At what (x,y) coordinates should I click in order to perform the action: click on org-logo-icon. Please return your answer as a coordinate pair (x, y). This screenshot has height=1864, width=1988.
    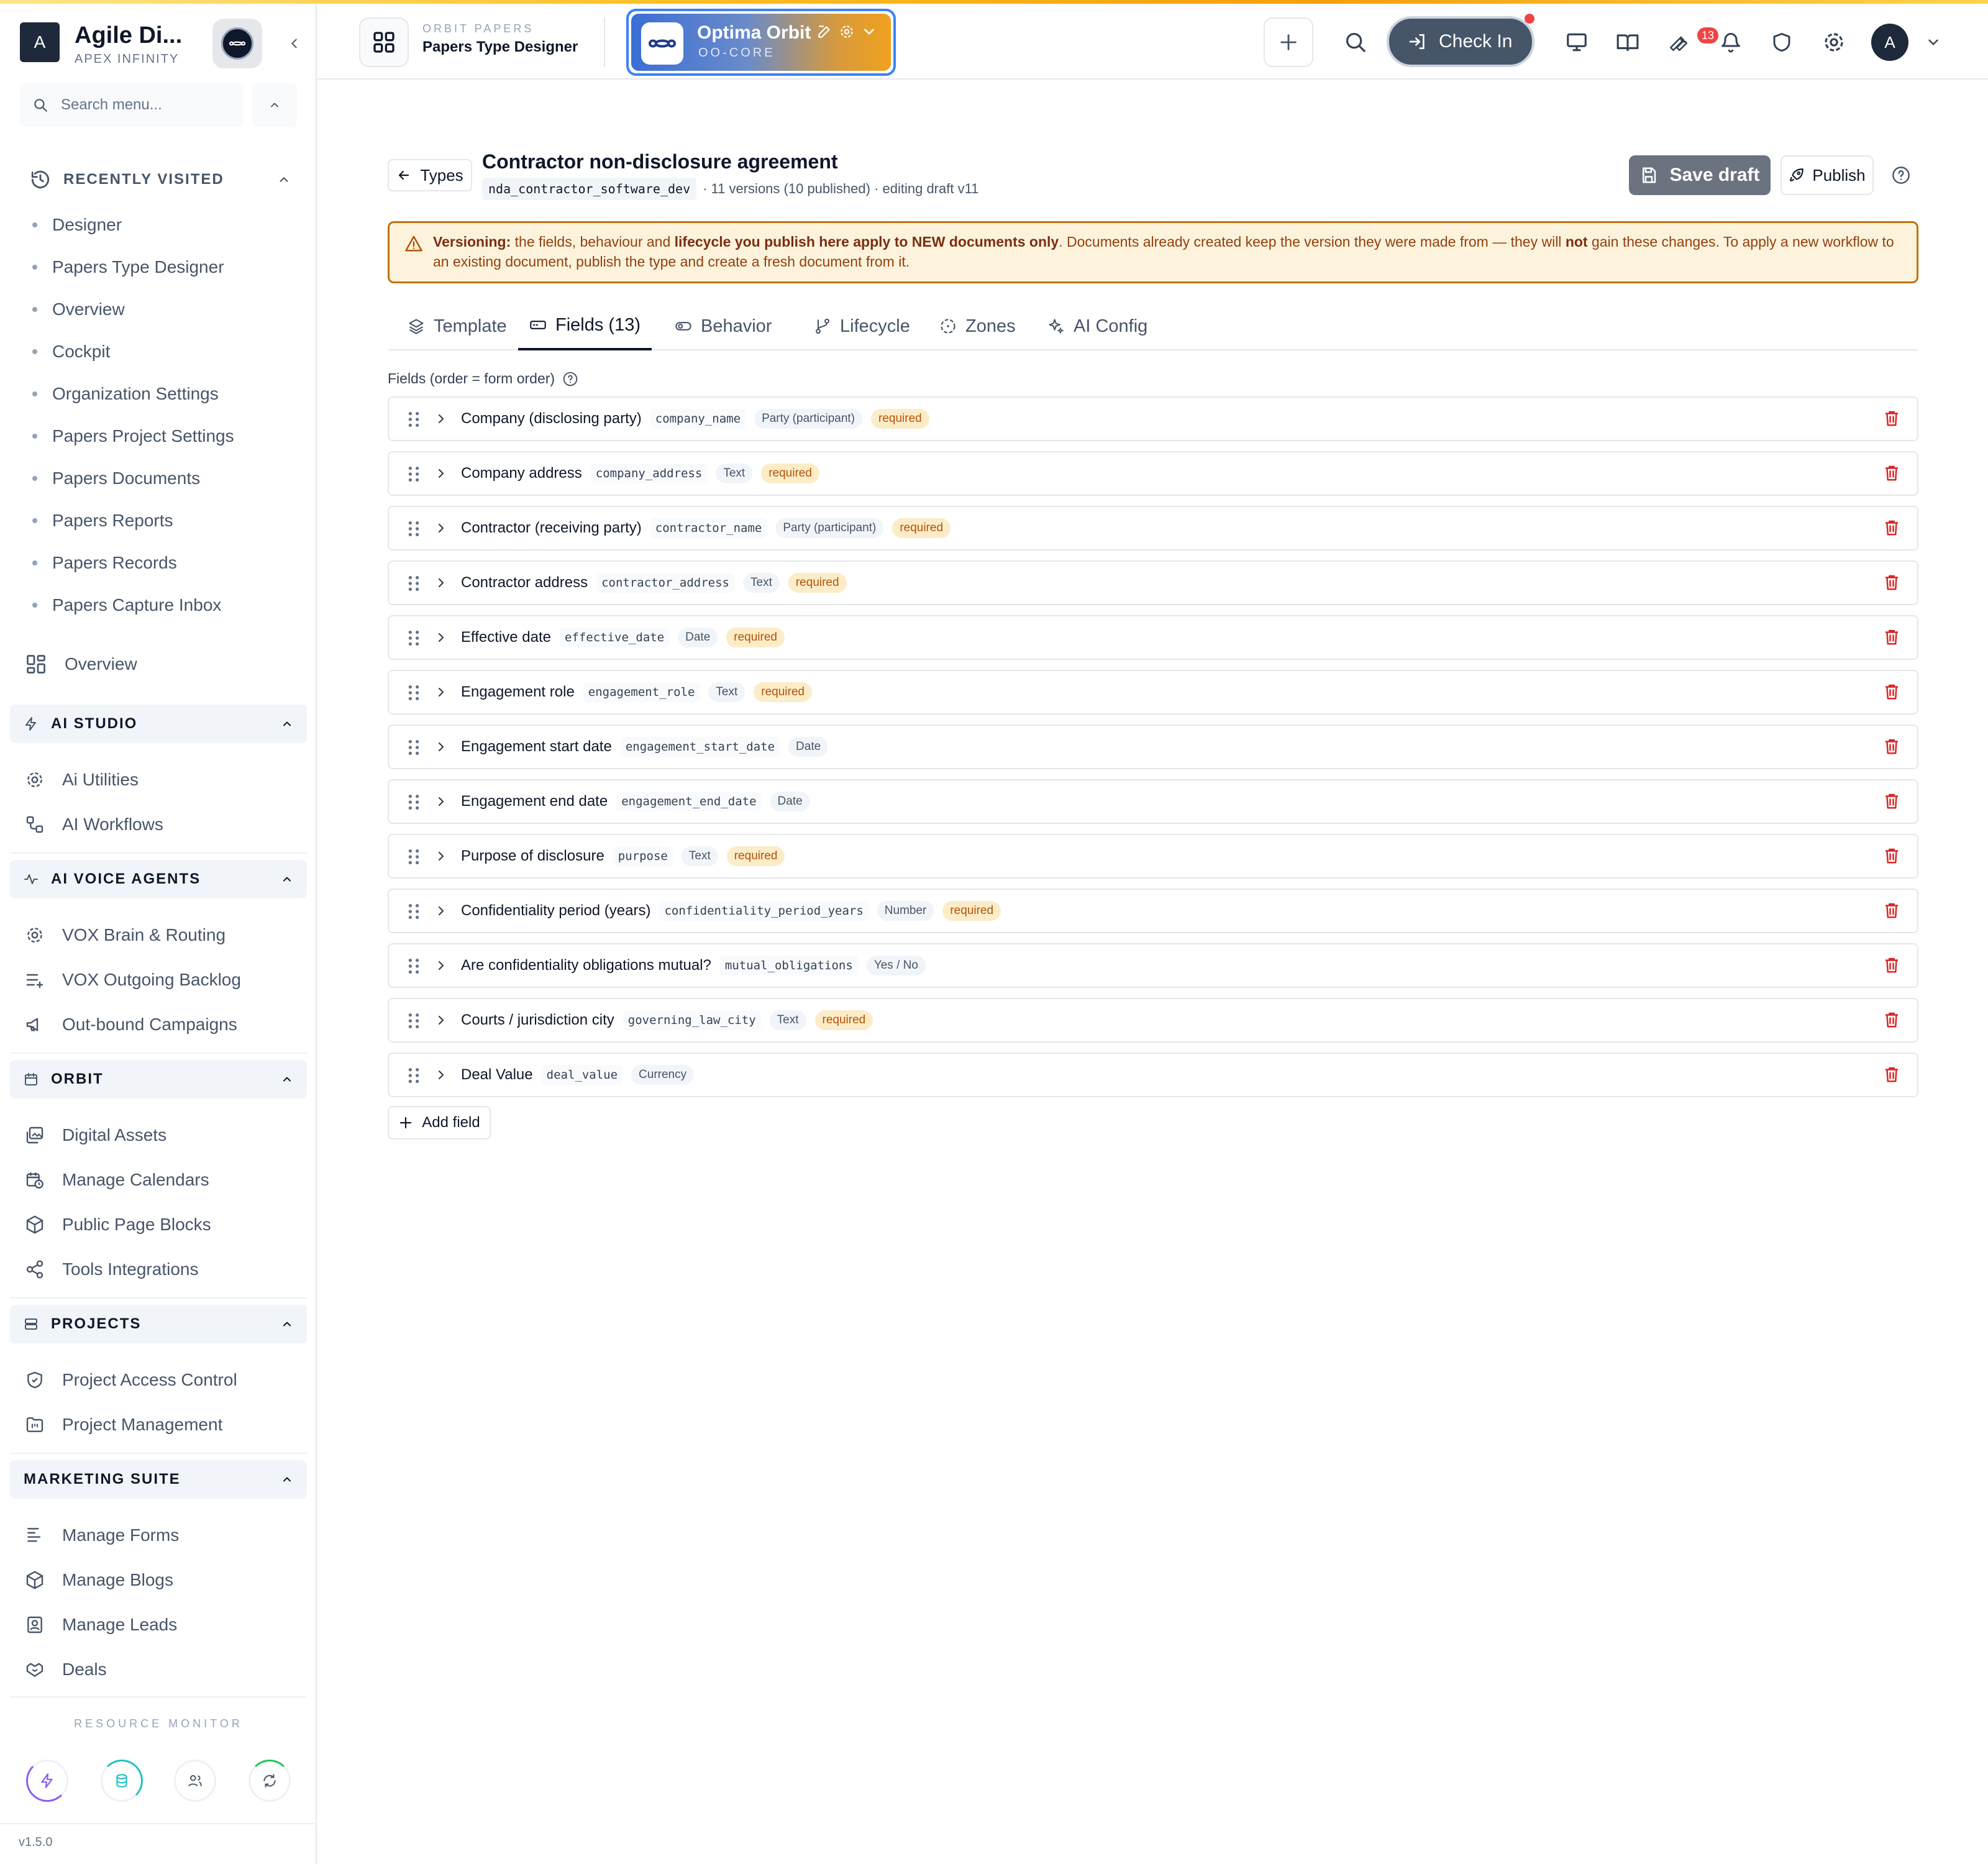
    Looking at the image, I should click on (237, 43).